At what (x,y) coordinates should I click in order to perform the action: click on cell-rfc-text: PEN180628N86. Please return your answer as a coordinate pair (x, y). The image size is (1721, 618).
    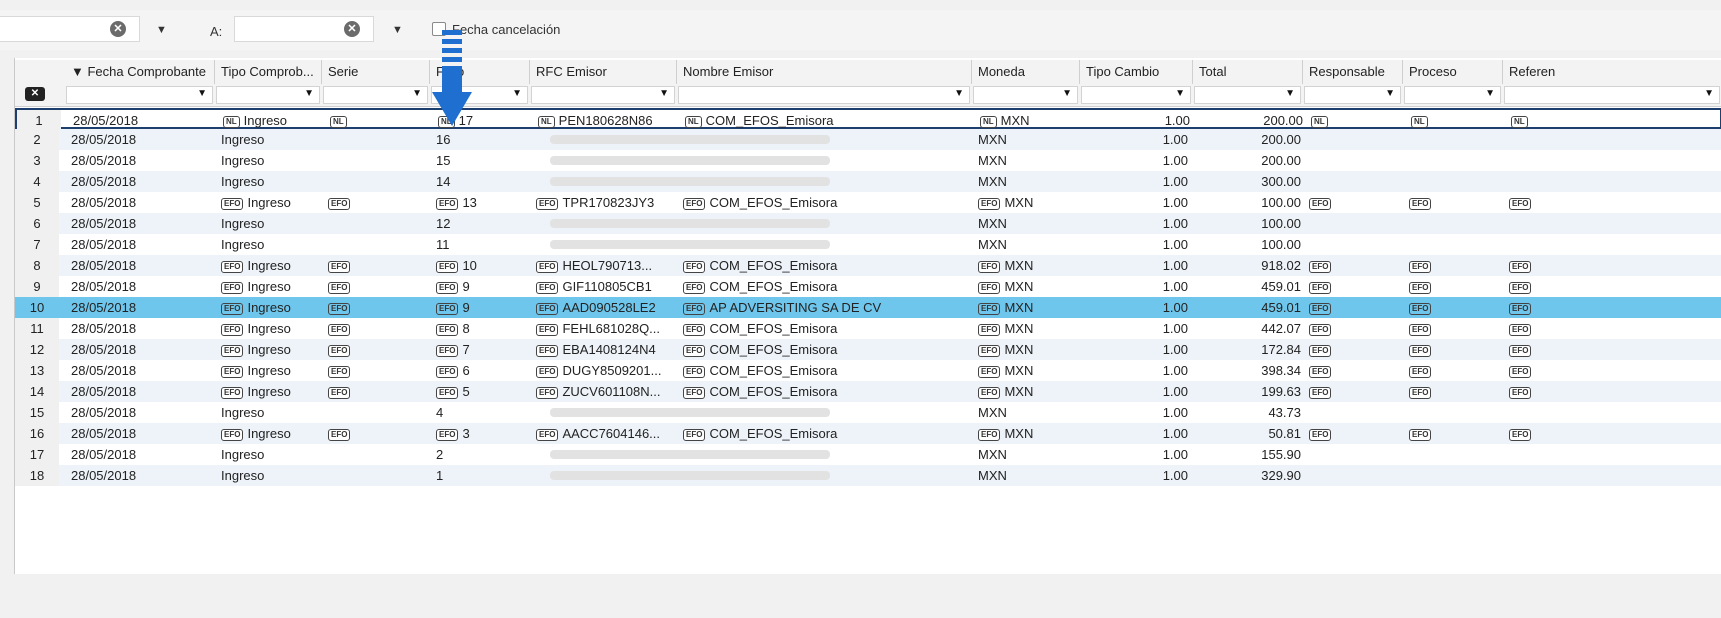
    Looking at the image, I should click on (605, 120).